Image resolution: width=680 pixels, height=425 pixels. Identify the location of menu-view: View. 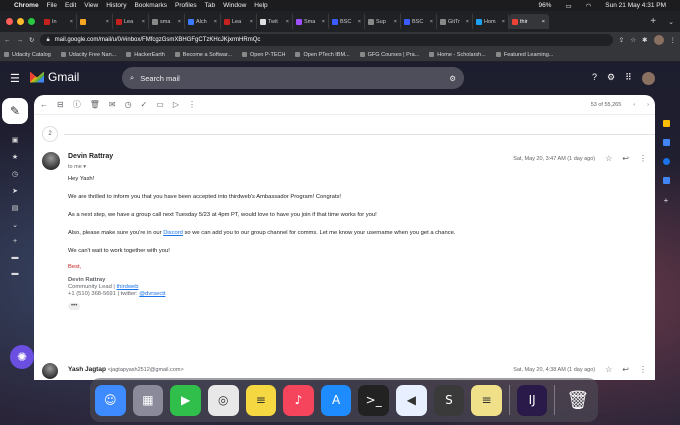
(91, 5).